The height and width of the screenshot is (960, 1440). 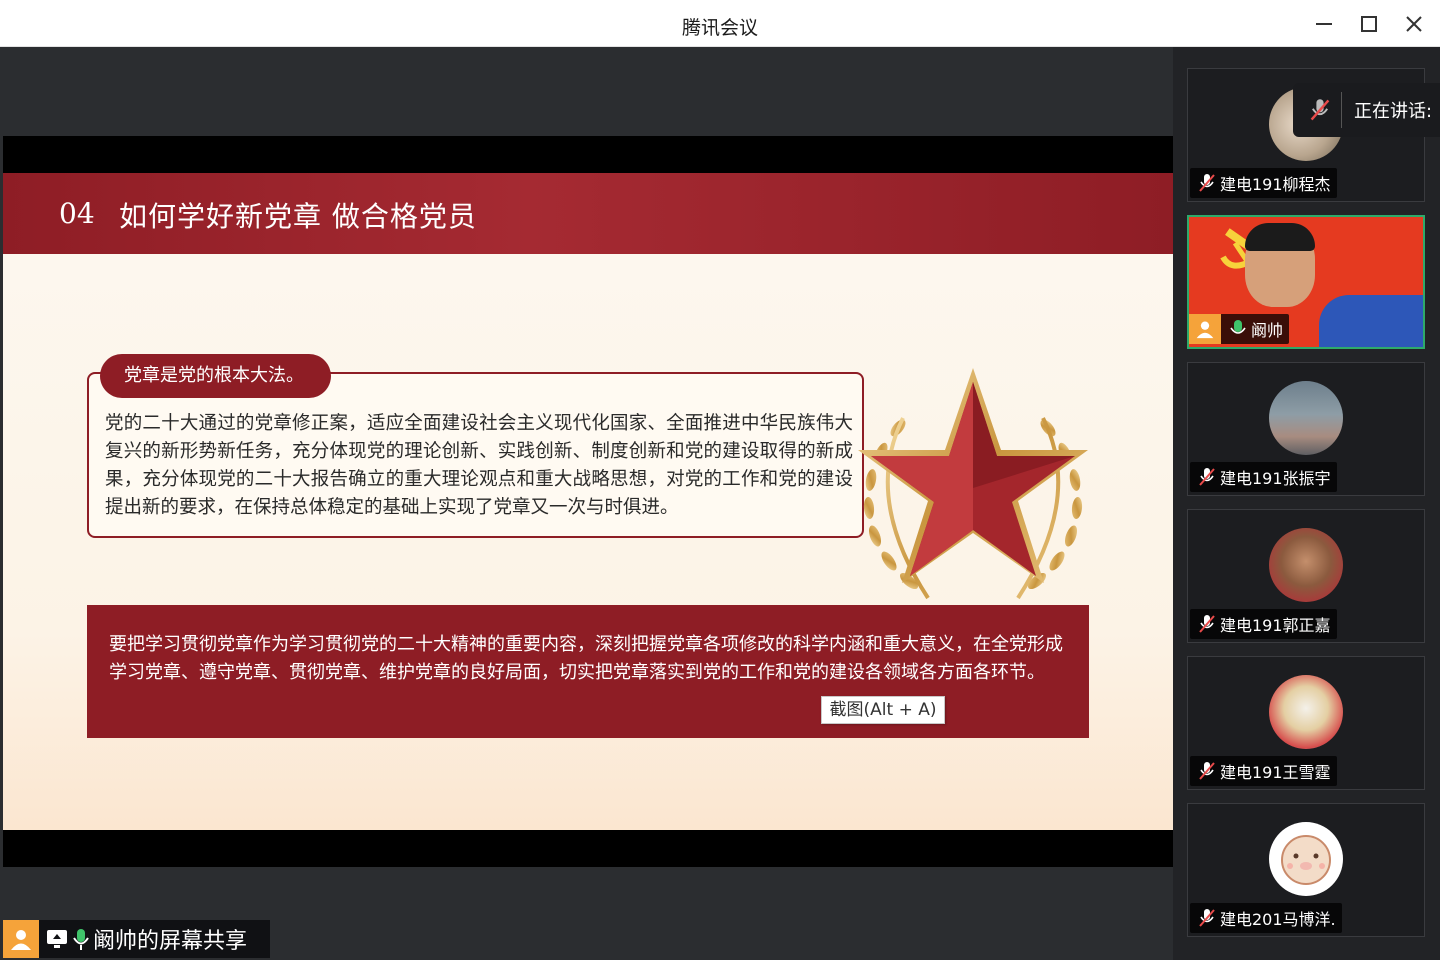 I want to click on participant-nametag: 阚帅, so click(x=1239, y=329).